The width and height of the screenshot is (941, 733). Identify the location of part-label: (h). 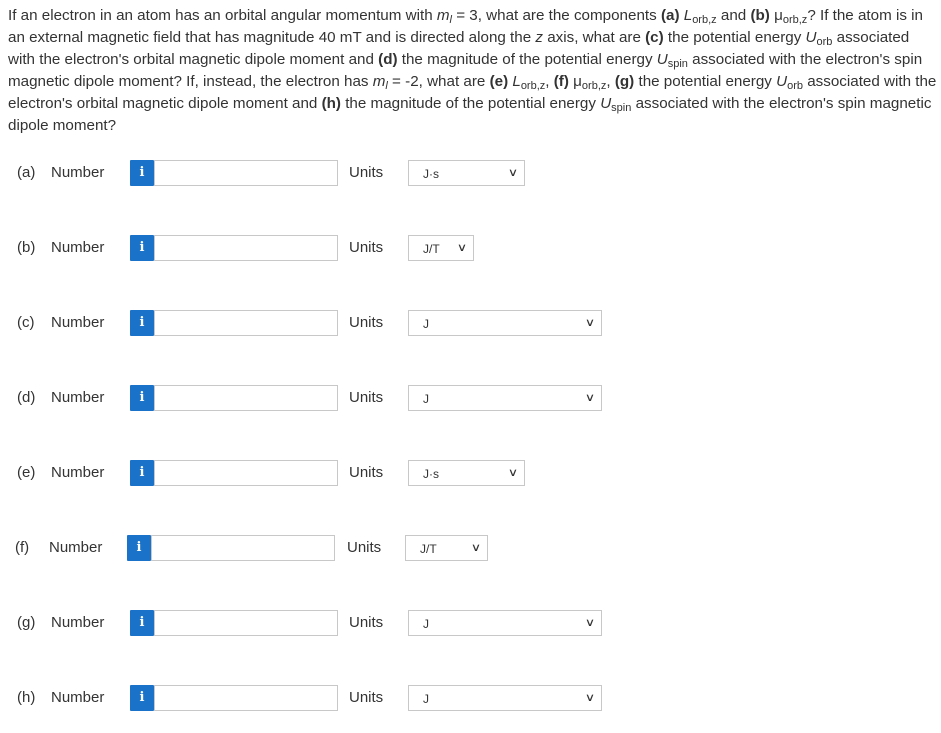
(26, 697).